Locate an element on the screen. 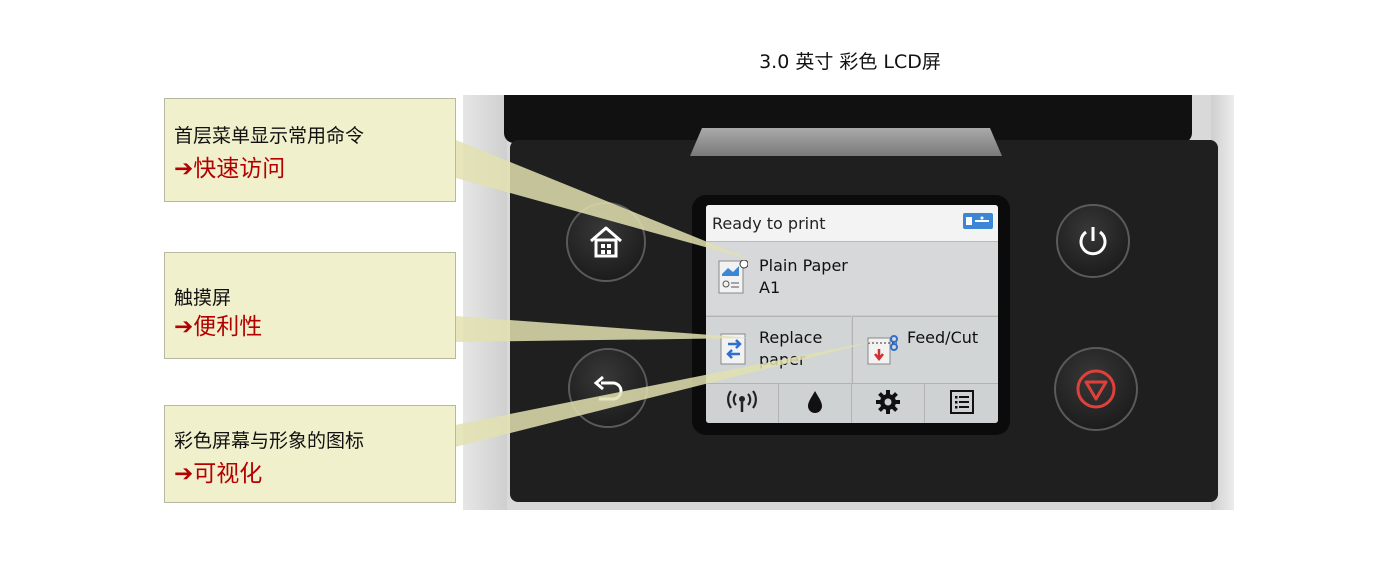 The image size is (1400, 578). callout-icons-benefit-text: 可视化 is located at coordinates (228, 474).